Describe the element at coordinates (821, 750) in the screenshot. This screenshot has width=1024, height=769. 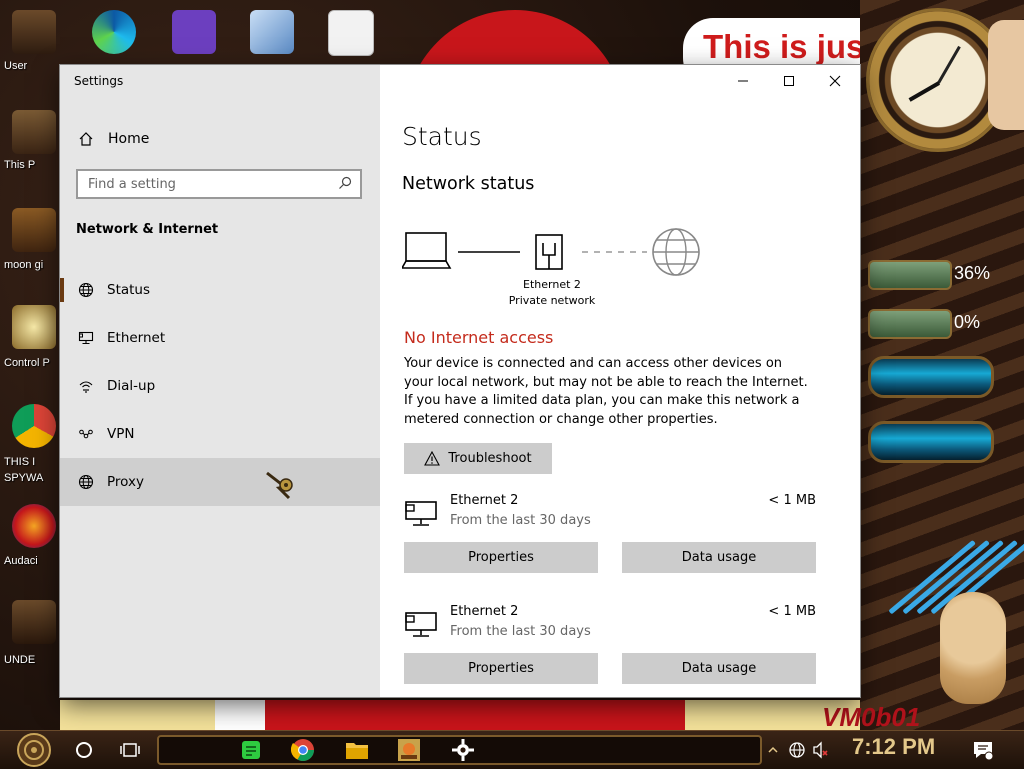
I see `volume-muted-icon` at that location.